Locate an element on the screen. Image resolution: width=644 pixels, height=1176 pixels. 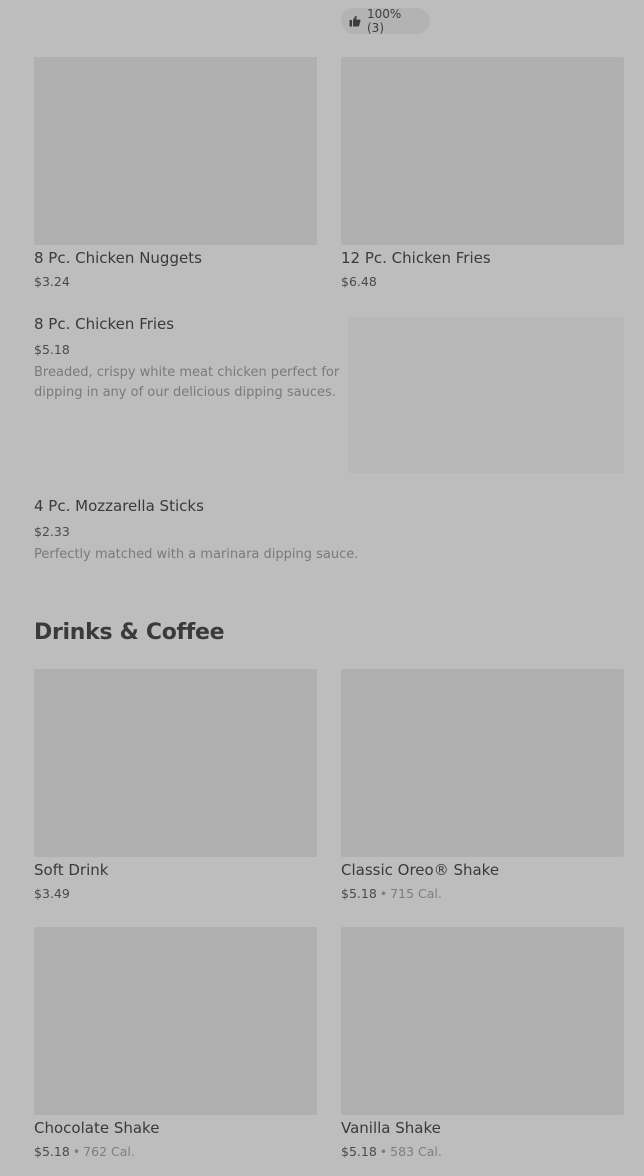
item-title: 4 Pc. Mozzarella Sticks is located at coordinates (119, 506).